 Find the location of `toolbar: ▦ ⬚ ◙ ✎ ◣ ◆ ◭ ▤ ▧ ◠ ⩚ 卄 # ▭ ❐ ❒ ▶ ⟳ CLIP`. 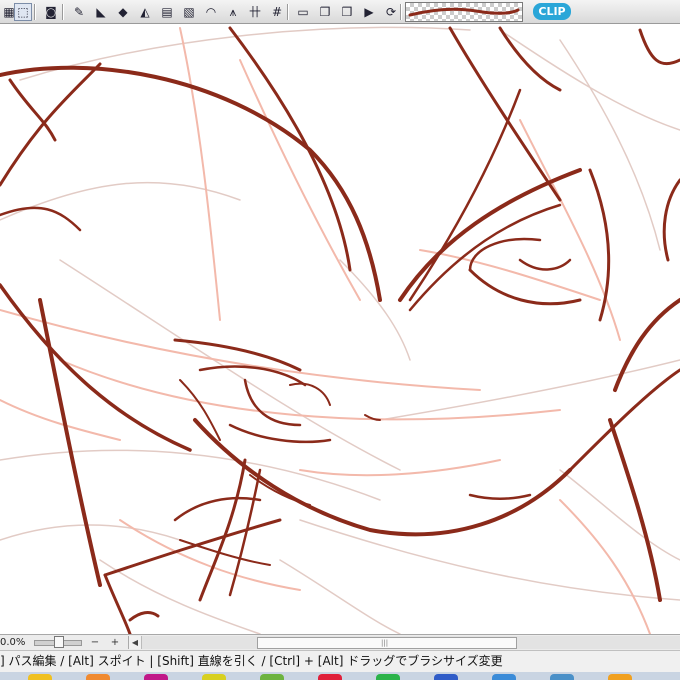

toolbar: ▦ ⬚ ◙ ✎ ◣ ◆ ◭ ▤ ▧ ◠ ⩚ 卄 # ▭ ❐ ❒ ▶ ⟳ CLIP is located at coordinates (340, 12).